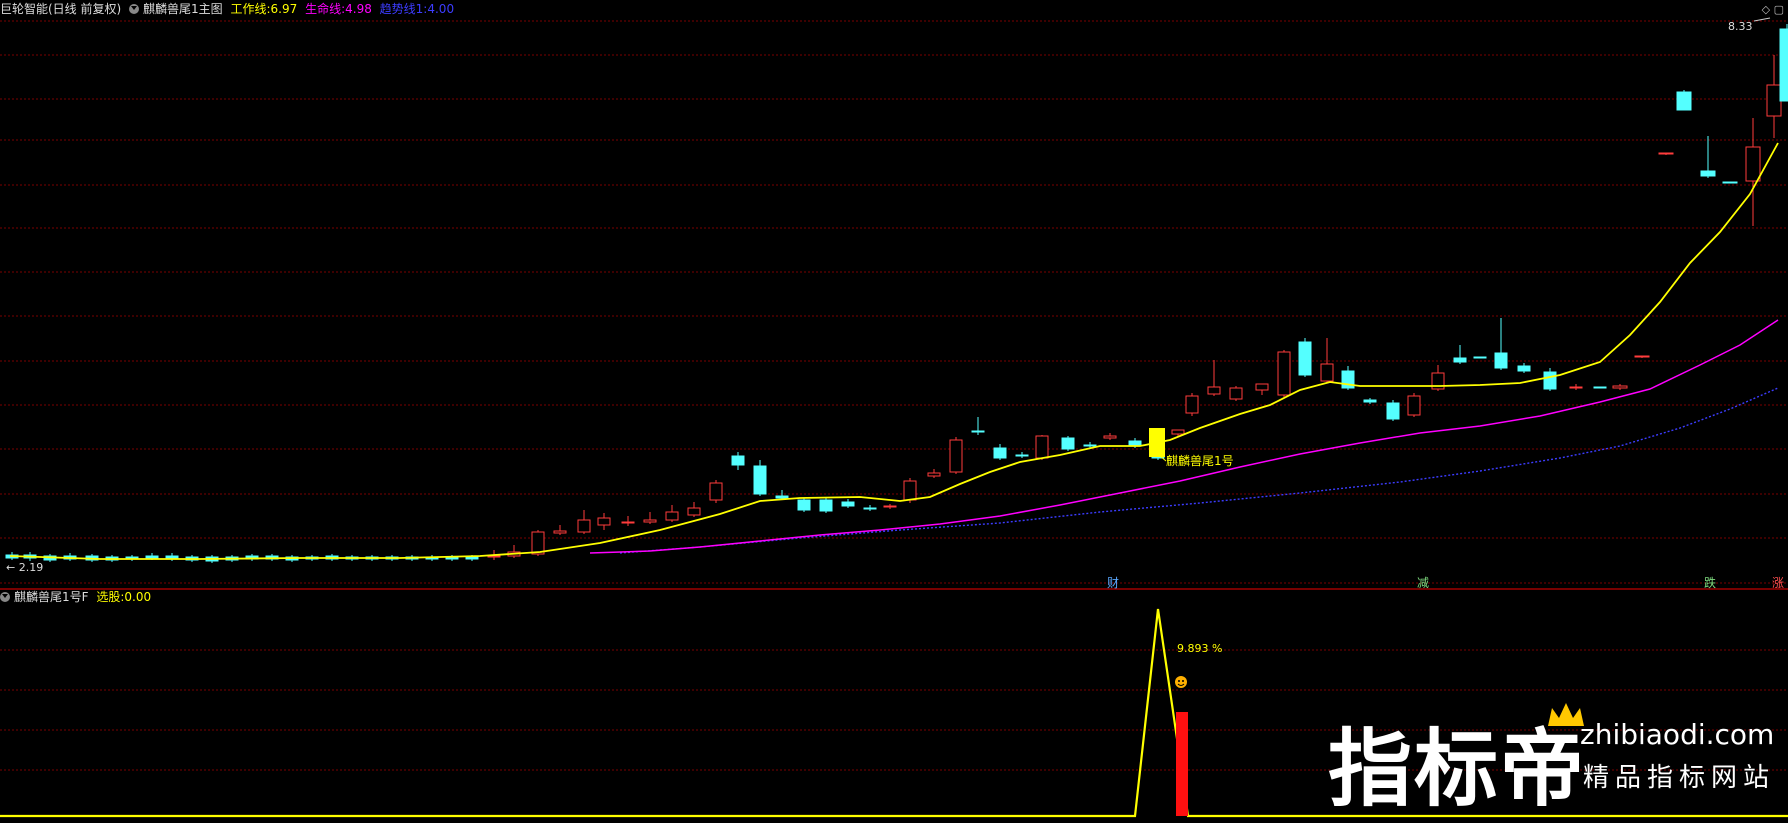 The width and height of the screenshot is (1788, 823). What do you see at coordinates (1457, 769) in the screenshot?
I see `watermark-brand: 指标帝` at bounding box center [1457, 769].